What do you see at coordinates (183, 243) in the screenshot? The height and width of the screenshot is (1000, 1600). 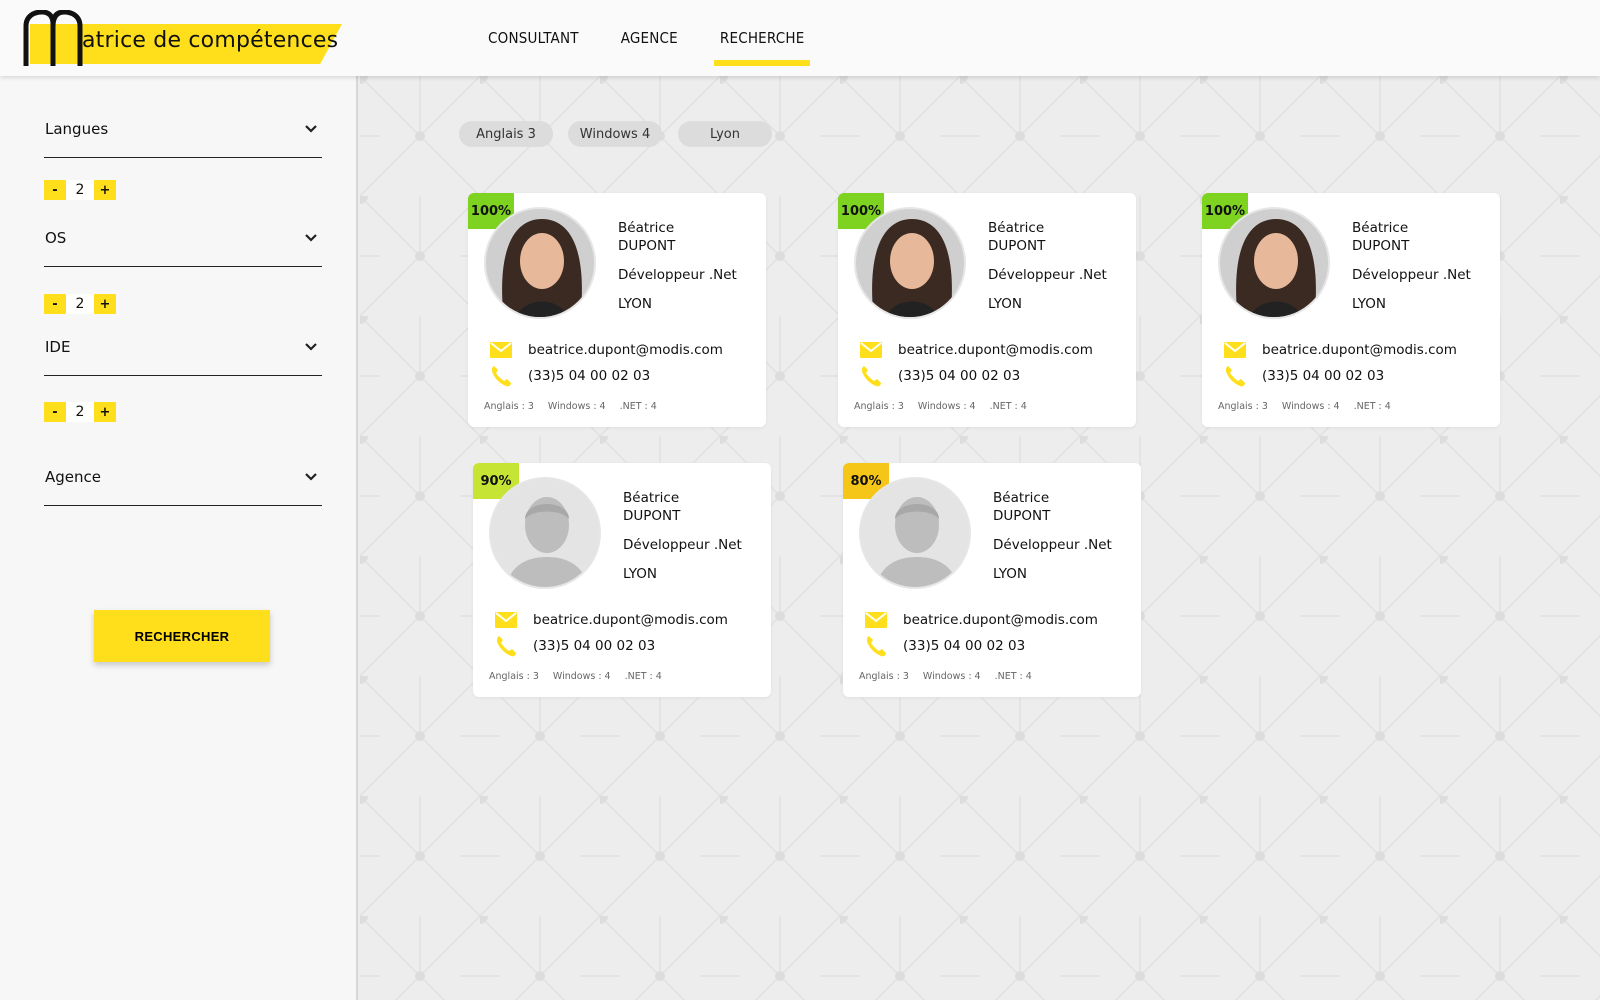 I see `filter-os-select: OS` at bounding box center [183, 243].